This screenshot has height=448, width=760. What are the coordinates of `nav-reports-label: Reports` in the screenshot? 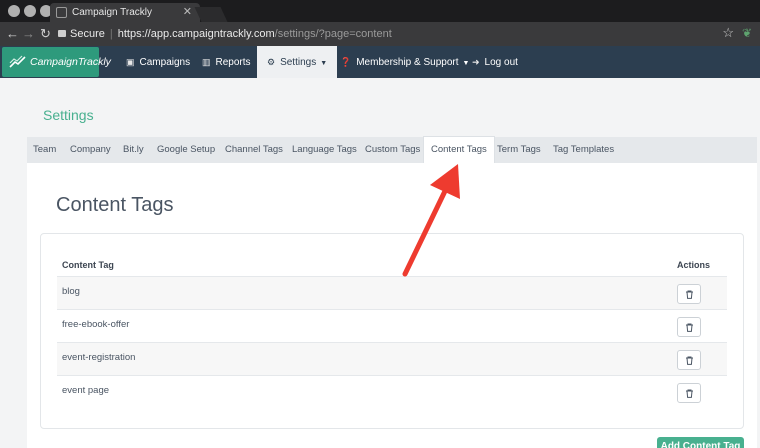 It's located at (233, 62).